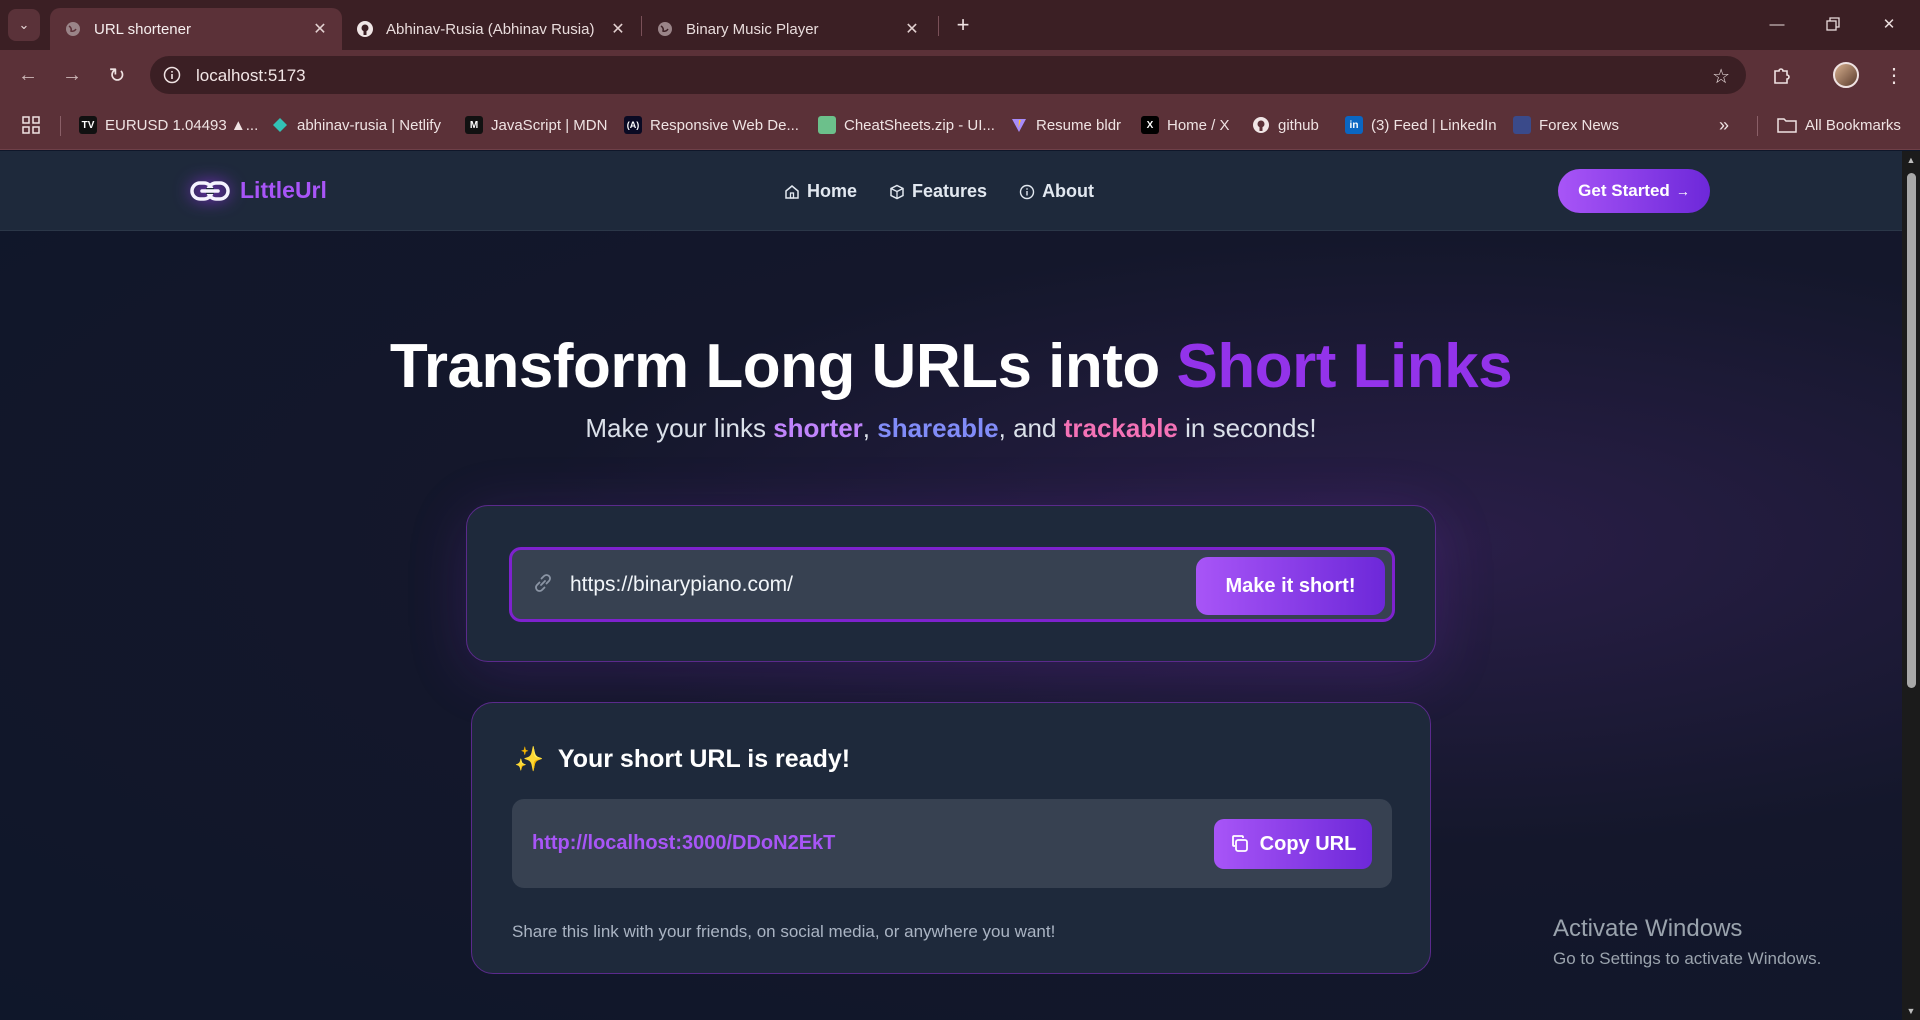  I want to click on bookmark-forex-news: Forex News, so click(1566, 125).